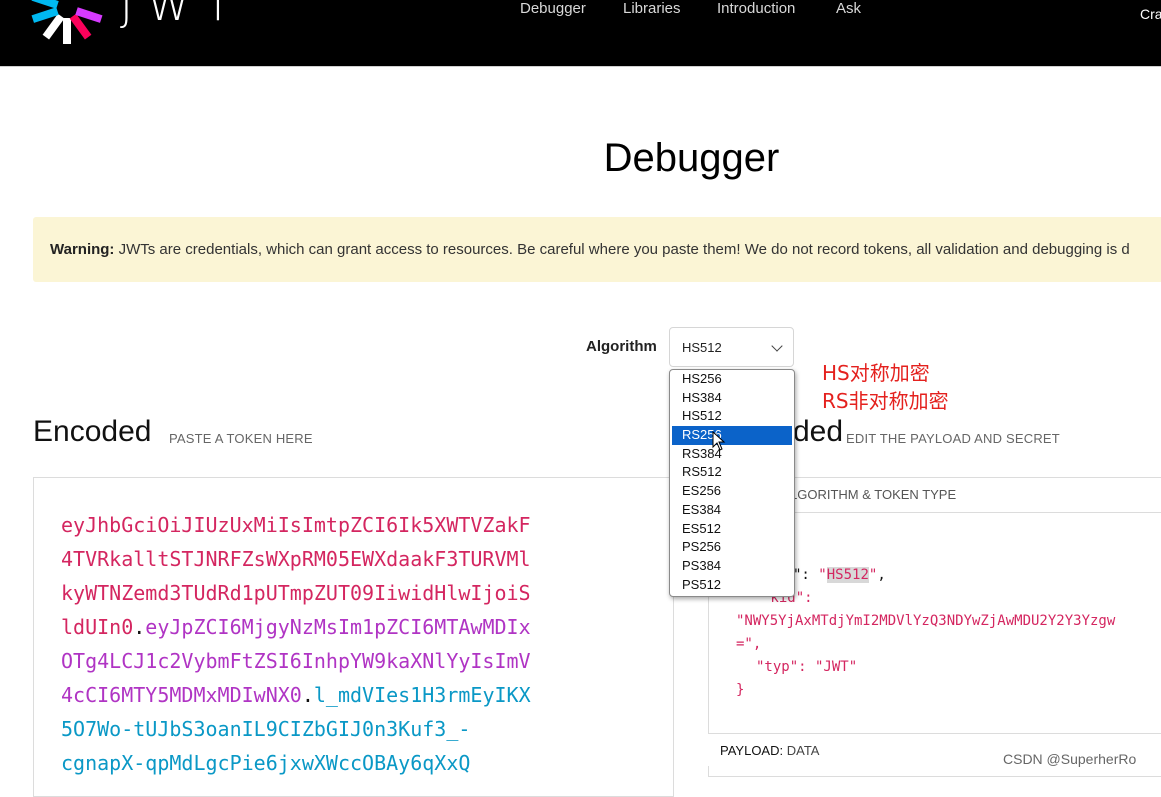  Describe the element at coordinates (1150, 14) in the screenshot. I see `nav-right-link: Cra` at that location.